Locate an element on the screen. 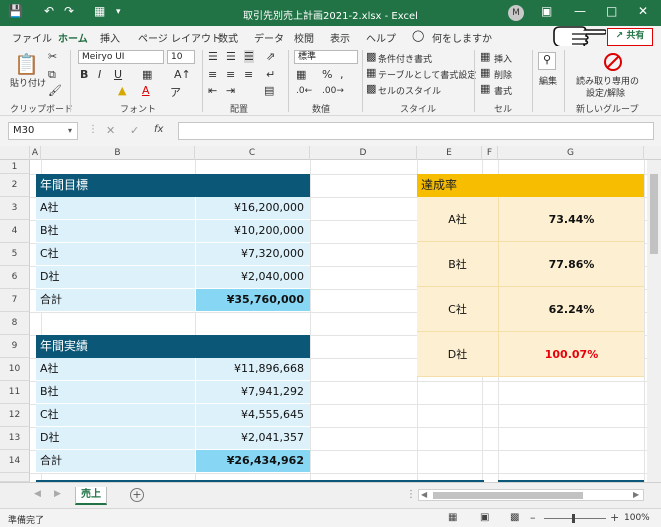  align-left-icon: ≡ is located at coordinates (212, 74).